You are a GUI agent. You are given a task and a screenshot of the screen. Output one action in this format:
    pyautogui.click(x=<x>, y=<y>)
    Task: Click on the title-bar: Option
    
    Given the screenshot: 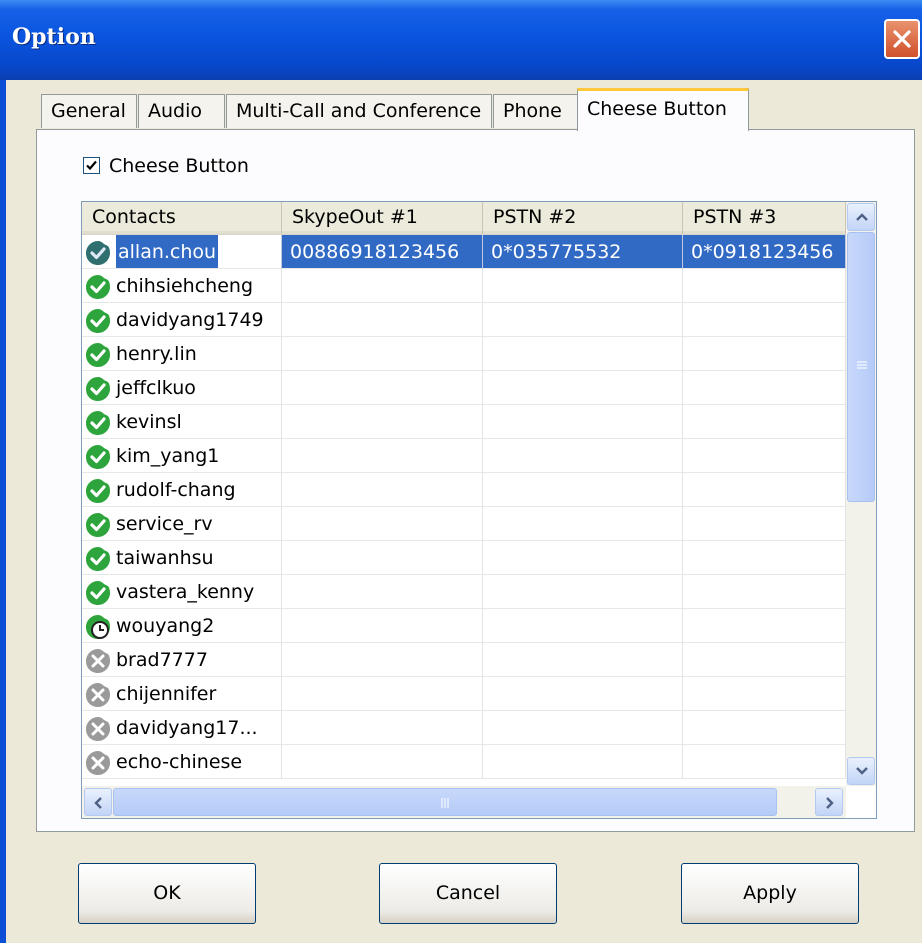 What is the action you would take?
    pyautogui.click(x=461, y=40)
    